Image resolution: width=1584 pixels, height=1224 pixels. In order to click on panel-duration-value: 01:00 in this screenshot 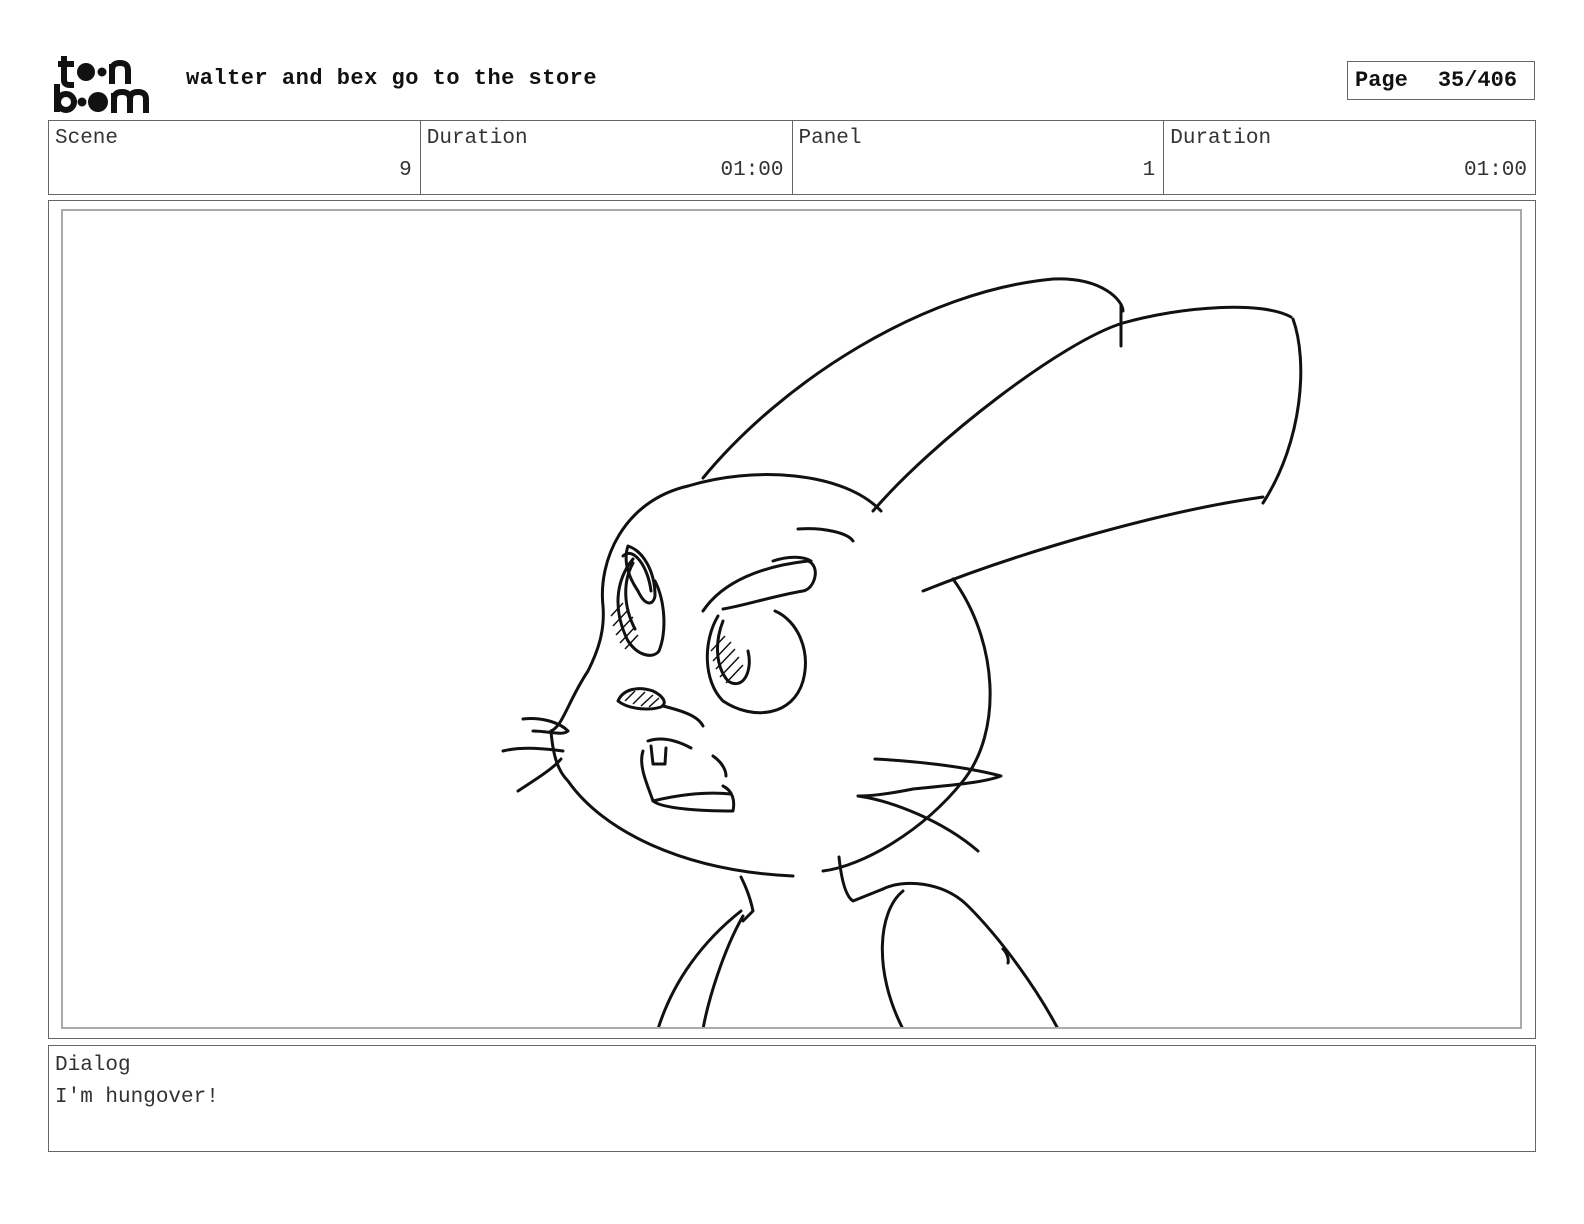, I will do `click(1495, 170)`.